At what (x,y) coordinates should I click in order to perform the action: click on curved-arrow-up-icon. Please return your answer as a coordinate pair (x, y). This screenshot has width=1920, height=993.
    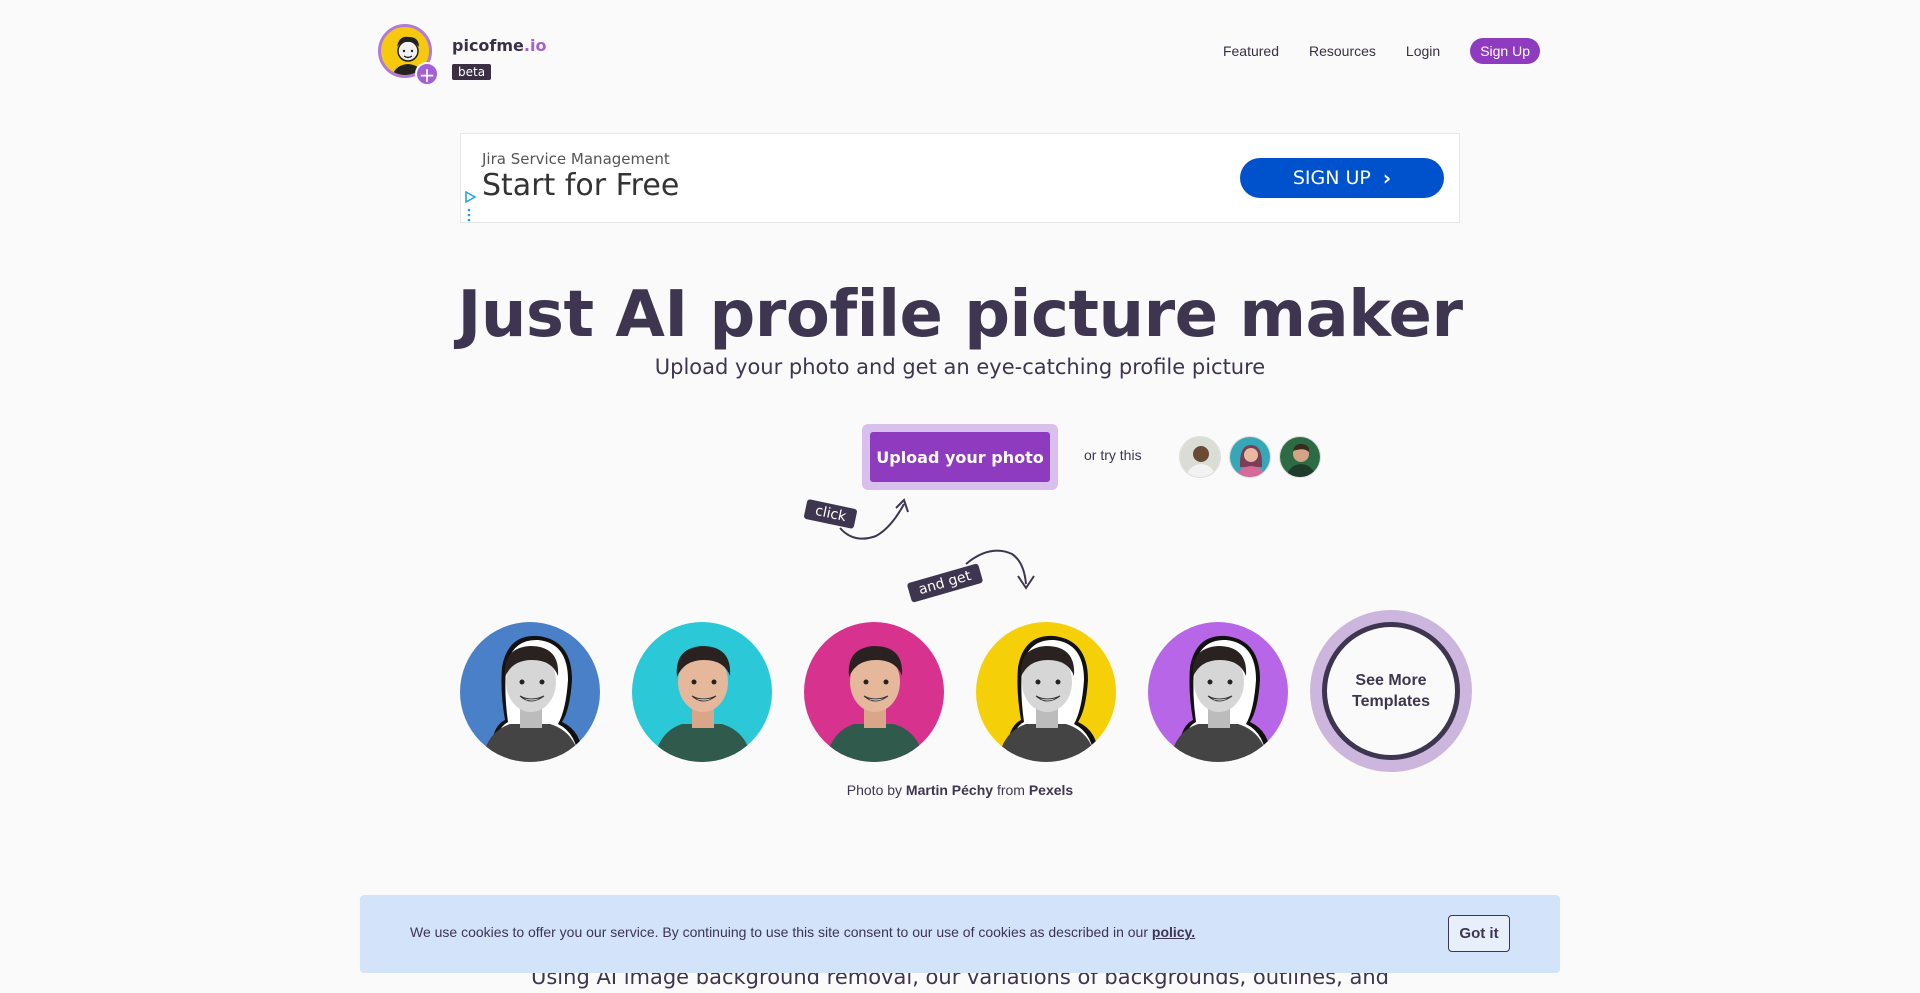
    Looking at the image, I should click on (874, 519).